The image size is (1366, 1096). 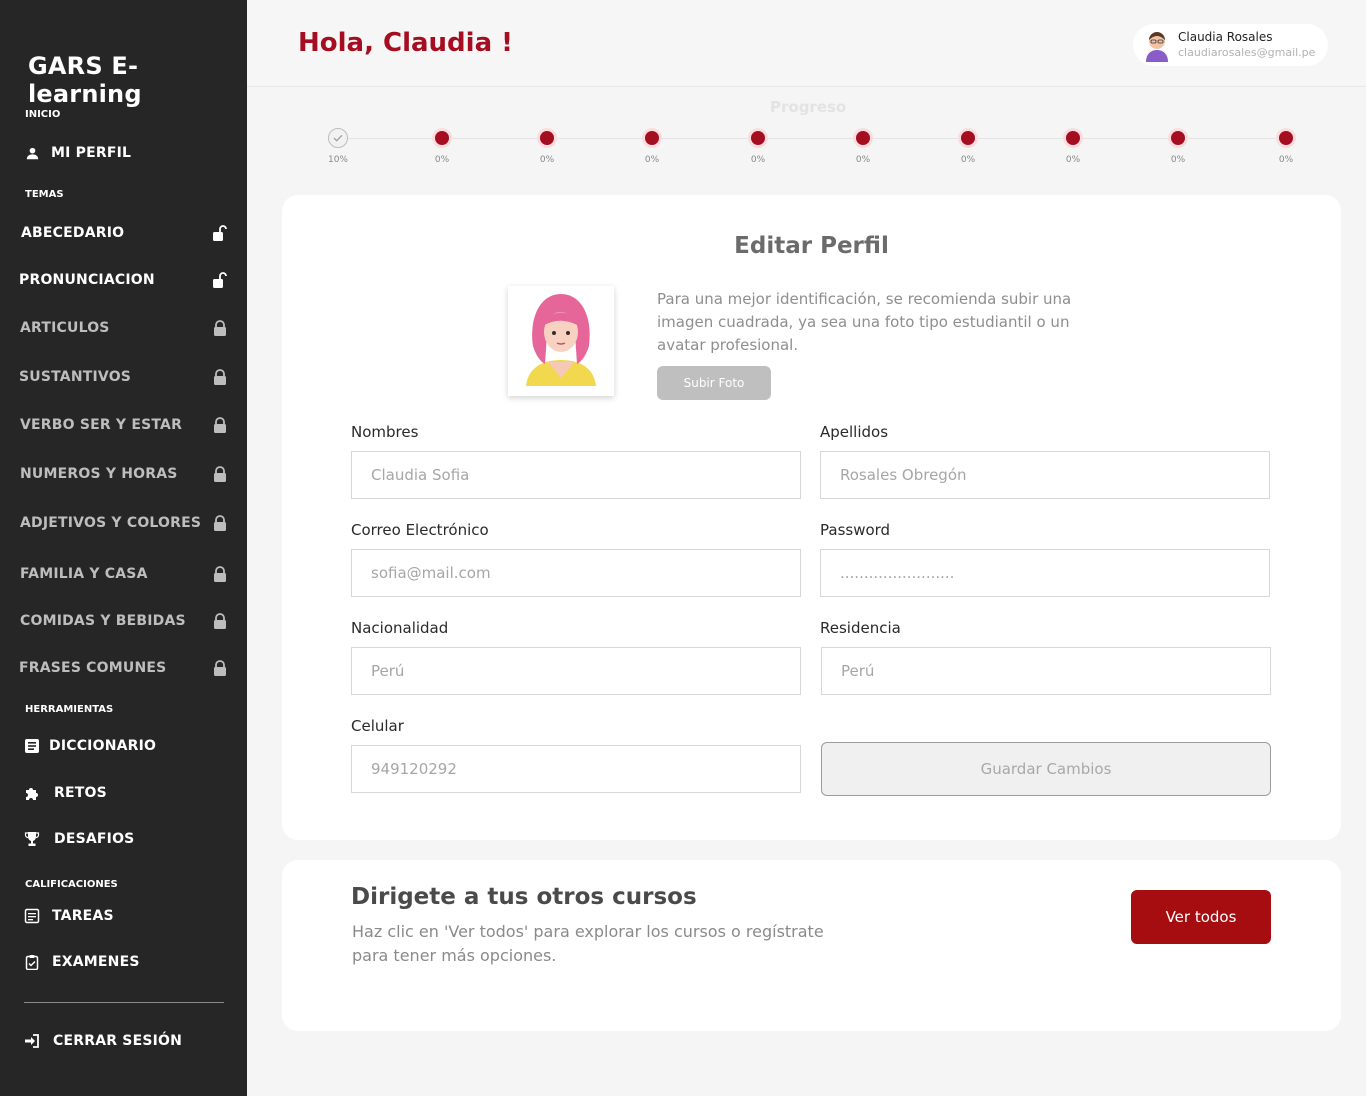 What do you see at coordinates (337, 160) in the screenshot?
I see `progress-step-pct: 10%` at bounding box center [337, 160].